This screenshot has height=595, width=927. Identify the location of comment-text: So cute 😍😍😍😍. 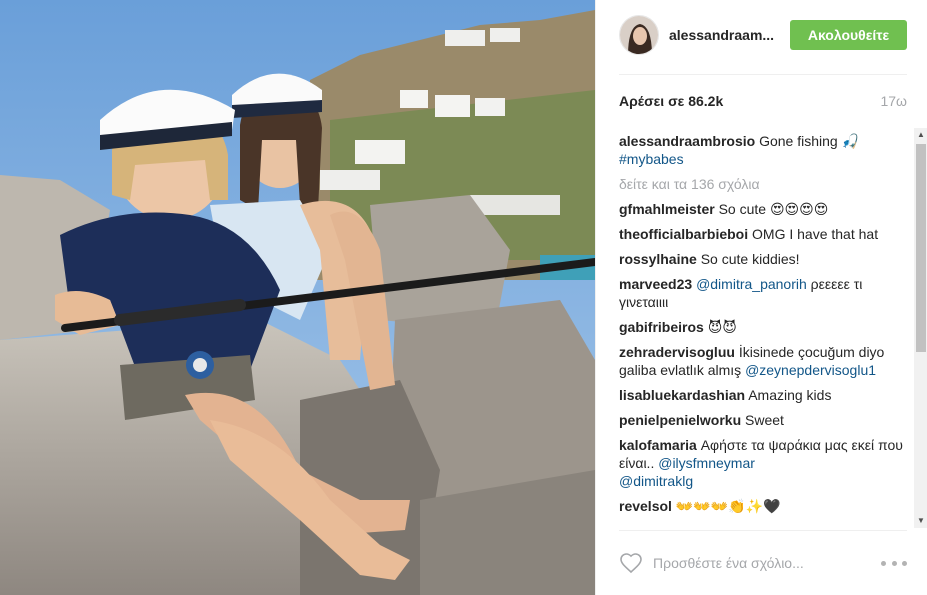
(773, 209).